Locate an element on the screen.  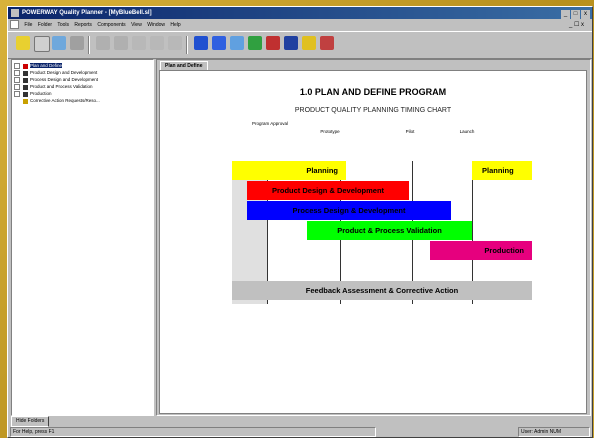
chart-icon is located at coordinates (237, 43).